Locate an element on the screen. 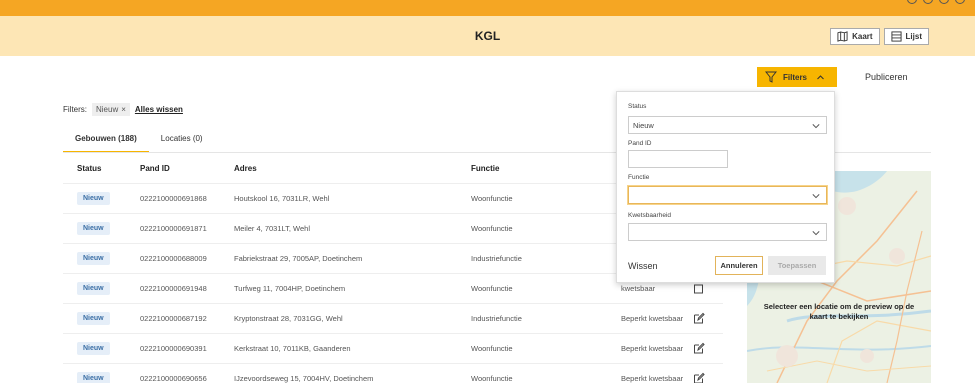 The width and height of the screenshot is (975, 383). clear-all-link: Alles wissen is located at coordinates (159, 109).